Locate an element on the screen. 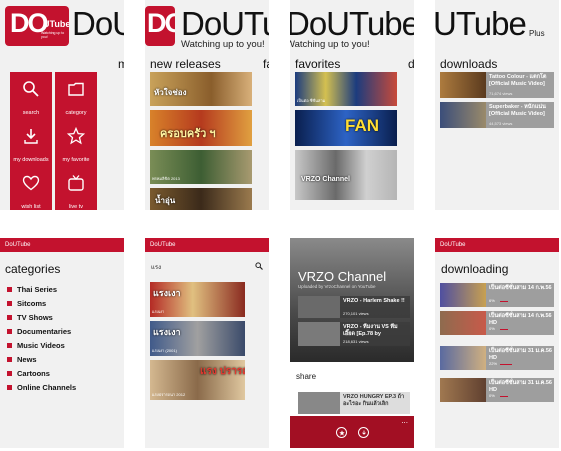 Image resolution: width=561 pixels, height=451 pixels. my-favorite-tile: my favorite is located at coordinates (76, 142).